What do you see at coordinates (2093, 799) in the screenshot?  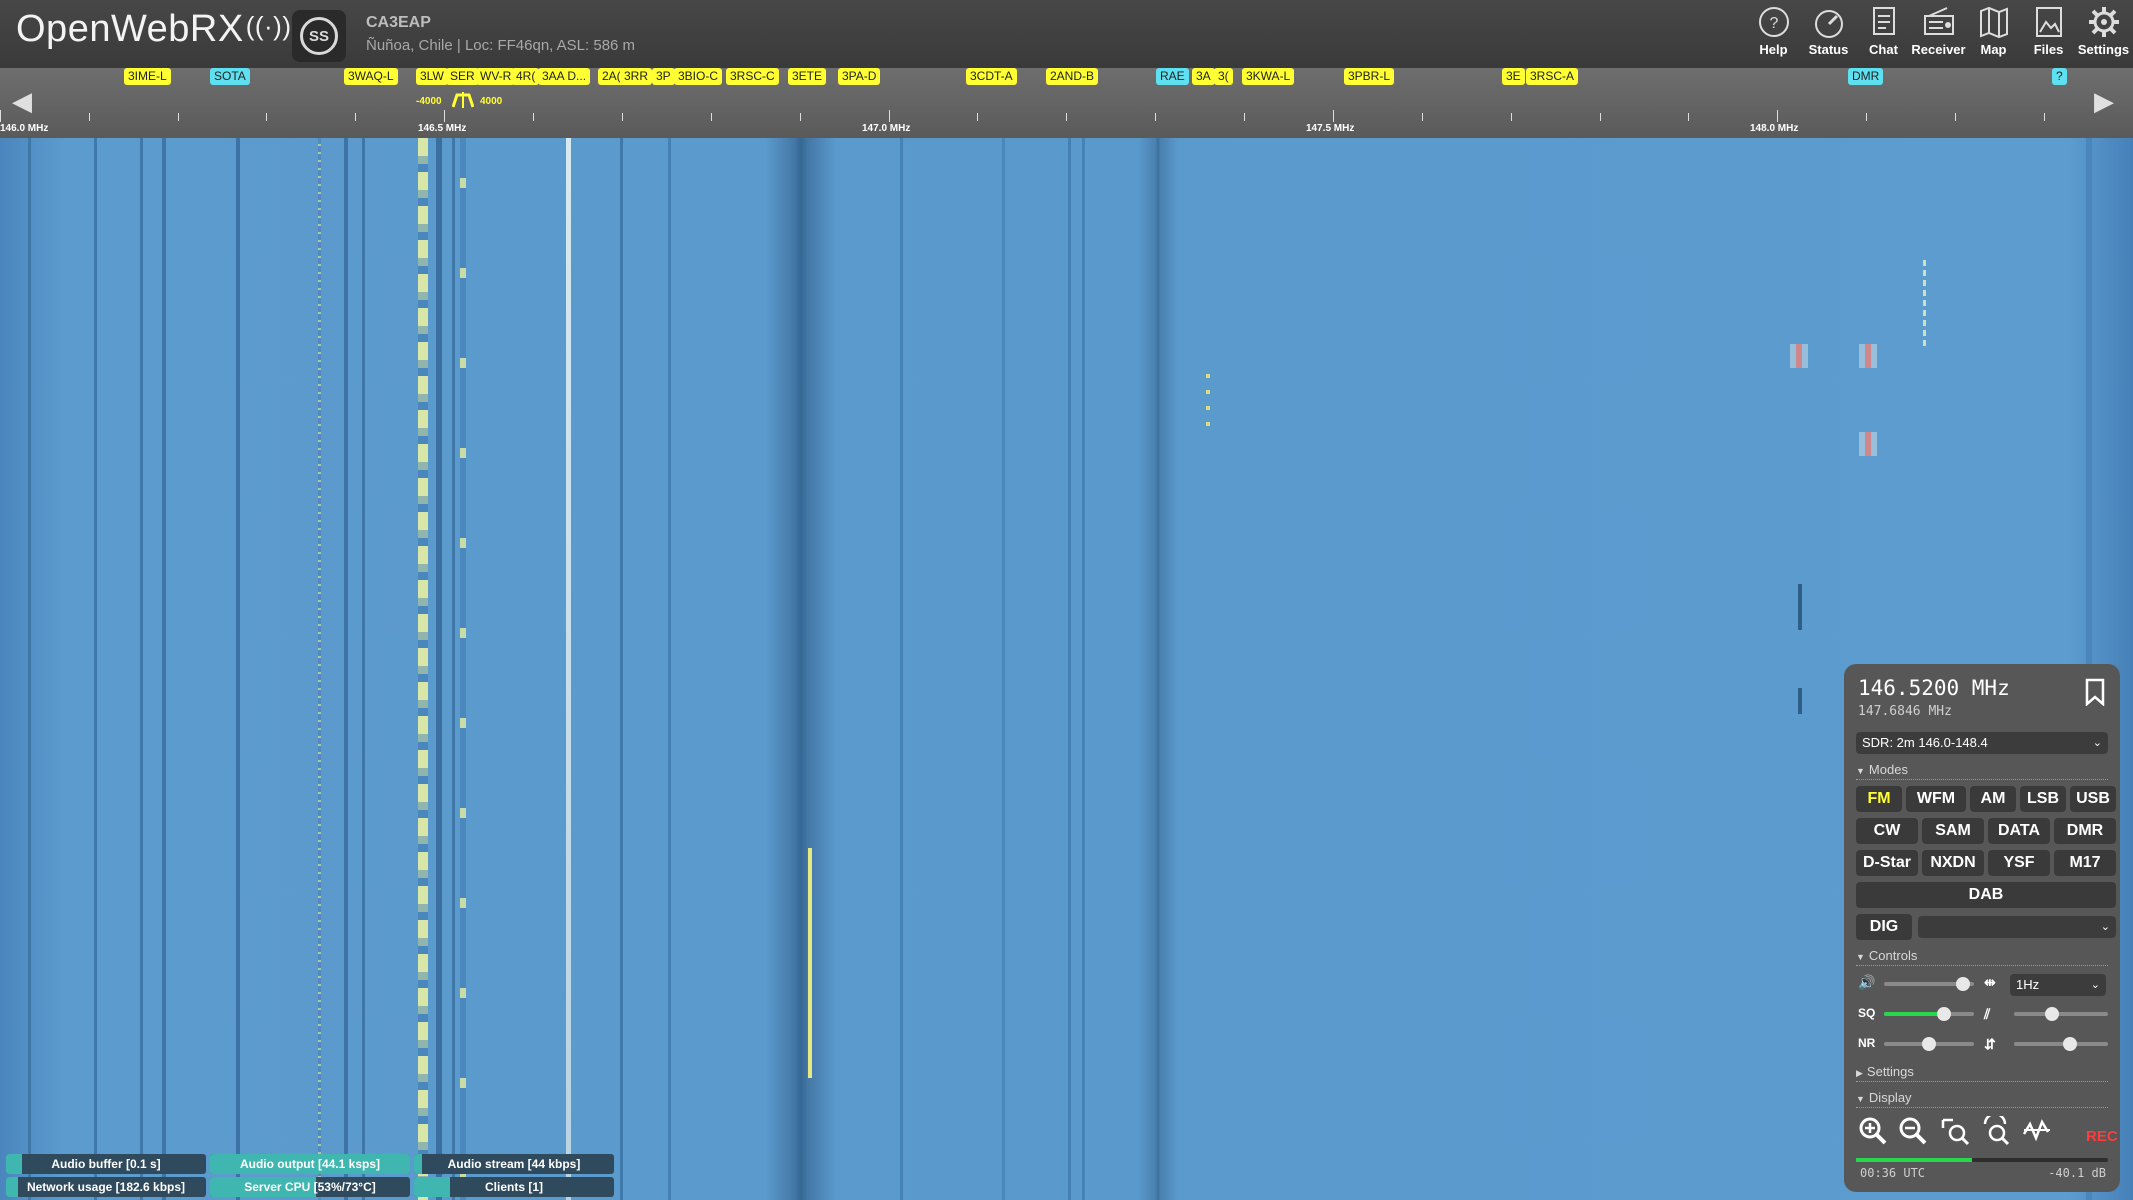 I see `mode-usb-button: USB` at bounding box center [2093, 799].